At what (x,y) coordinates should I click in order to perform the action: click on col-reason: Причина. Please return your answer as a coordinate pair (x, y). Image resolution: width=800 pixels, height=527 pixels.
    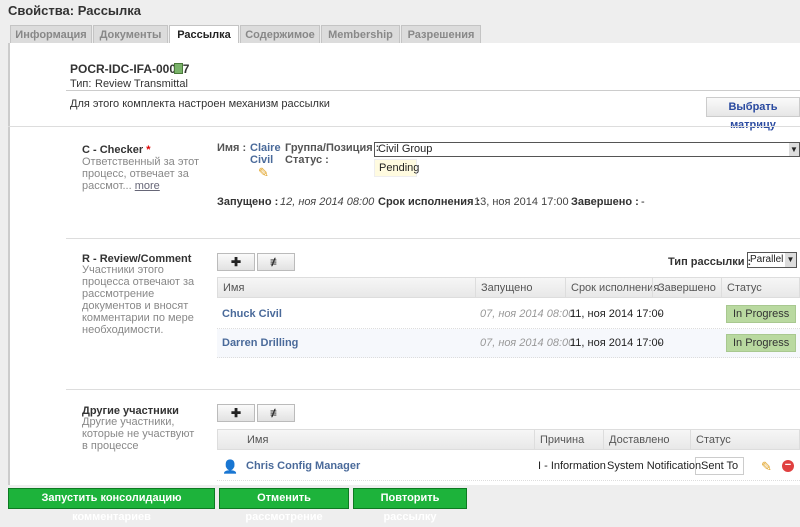
    Looking at the image, I should click on (559, 440).